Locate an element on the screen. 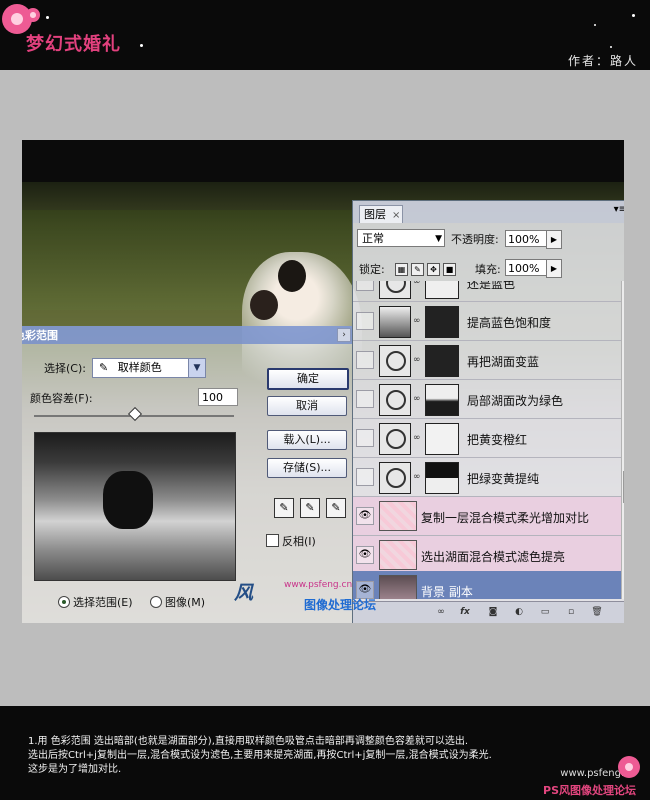  selection-radio is located at coordinates (64, 602).